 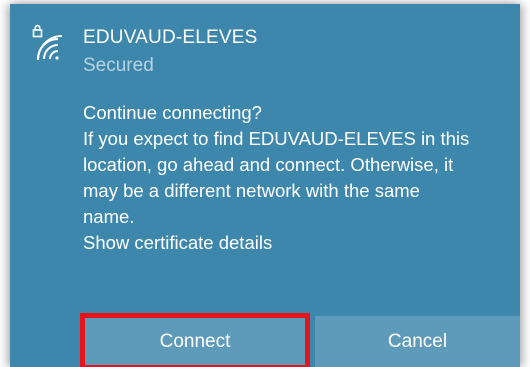 What do you see at coordinates (172, 112) in the screenshot?
I see `message-line: Continue connecting?` at bounding box center [172, 112].